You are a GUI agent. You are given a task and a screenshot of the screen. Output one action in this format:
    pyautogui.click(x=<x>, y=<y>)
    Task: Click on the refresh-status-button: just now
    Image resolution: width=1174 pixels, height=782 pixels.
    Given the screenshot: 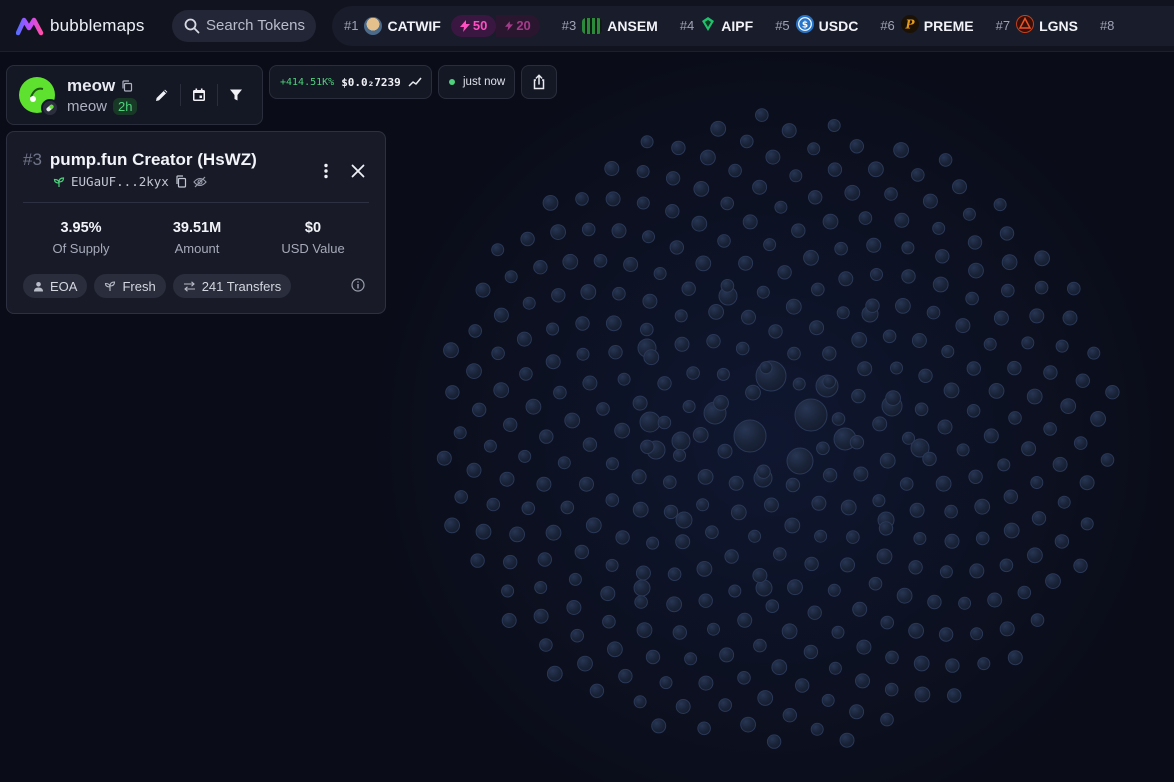 What is the action you would take?
    pyautogui.click(x=476, y=82)
    